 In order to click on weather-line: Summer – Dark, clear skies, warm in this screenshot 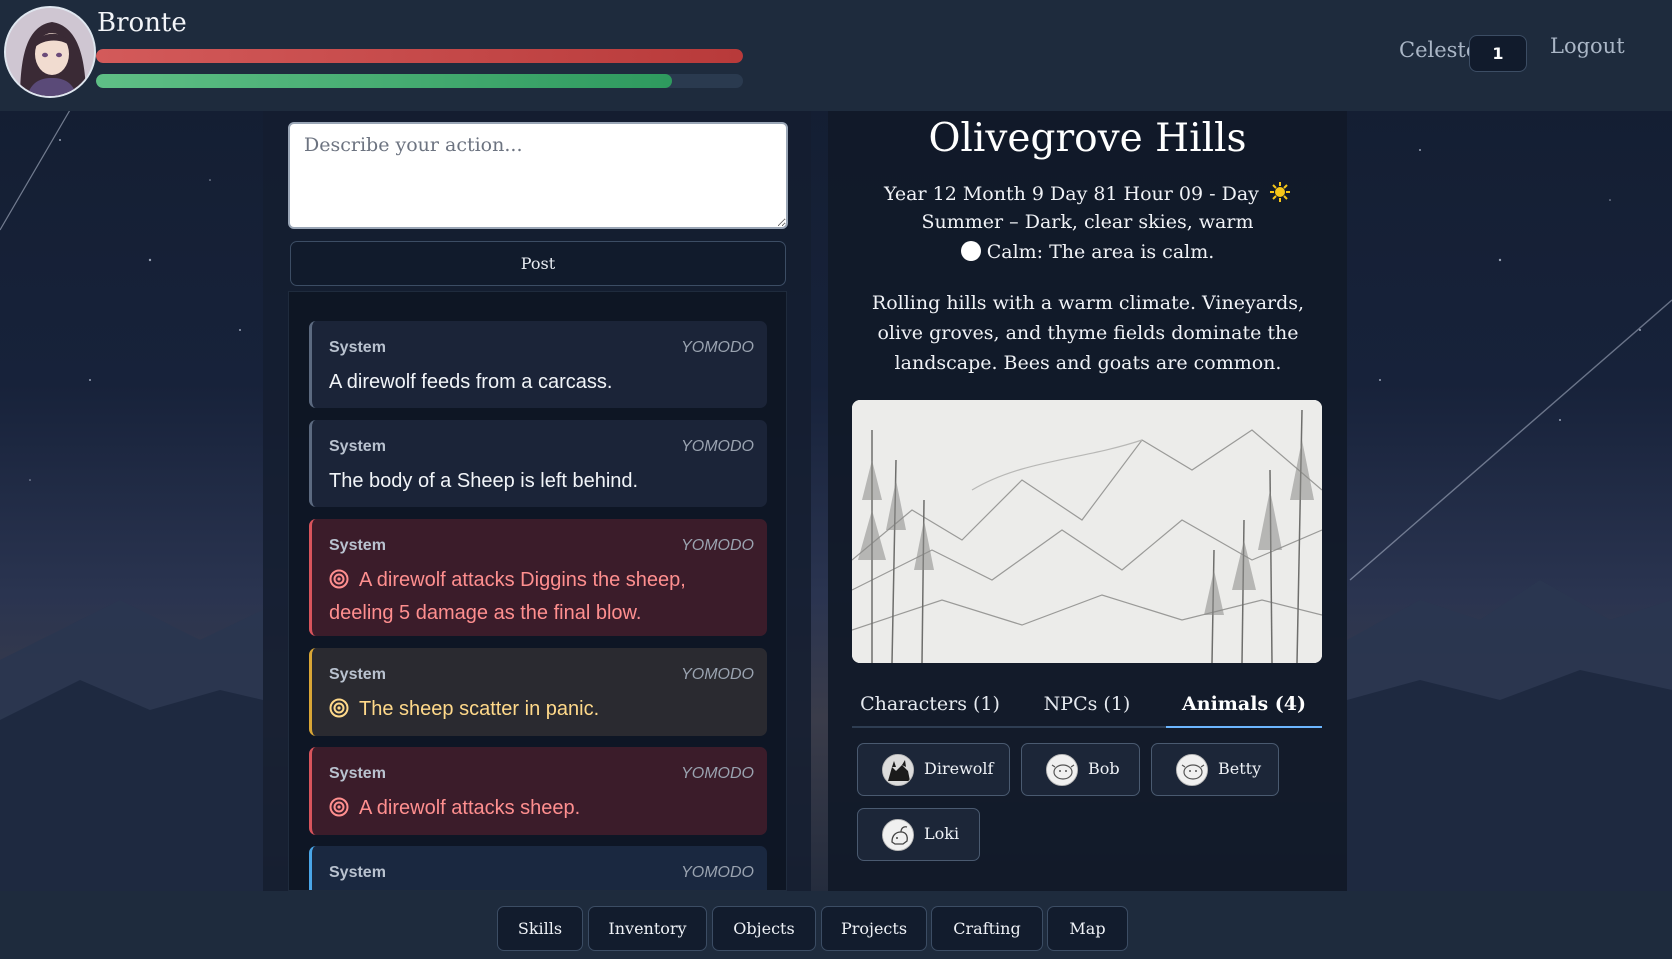, I will do `click(1087, 222)`.